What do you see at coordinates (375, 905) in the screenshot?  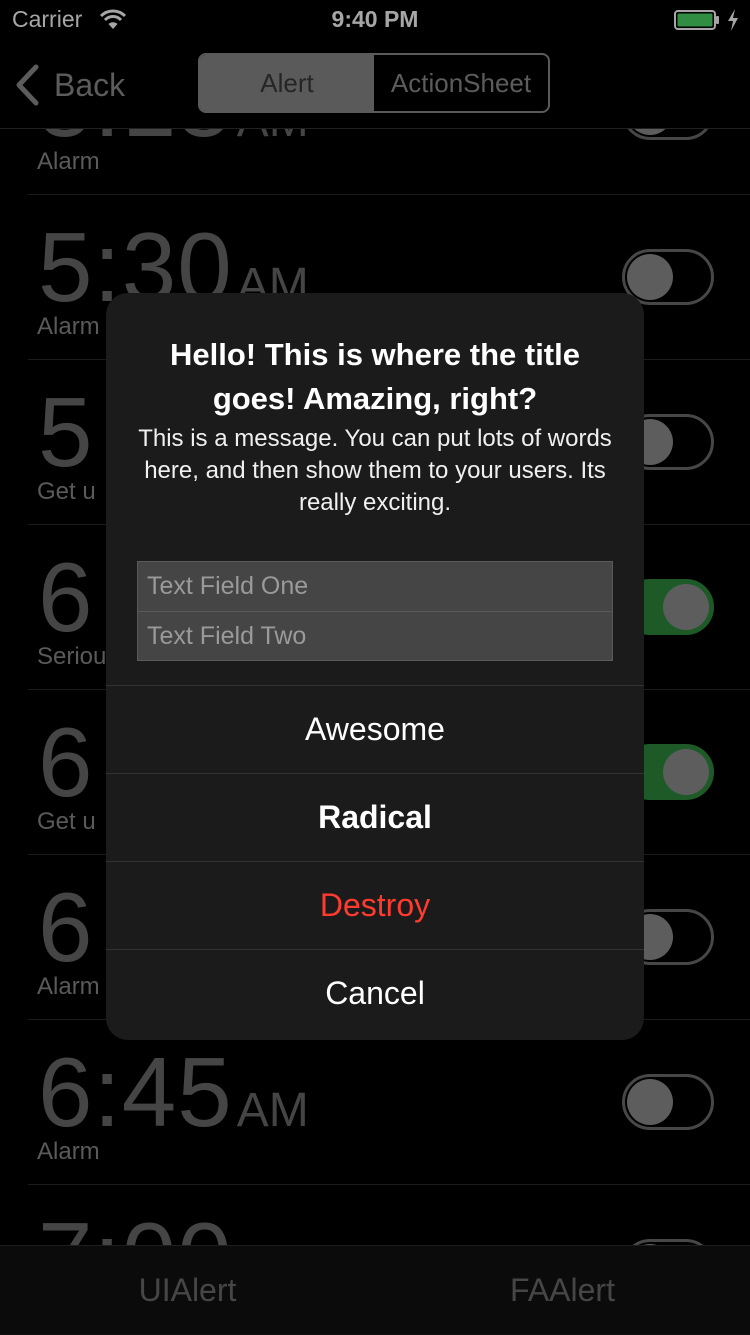 I see `destroy-button: Destroy` at bounding box center [375, 905].